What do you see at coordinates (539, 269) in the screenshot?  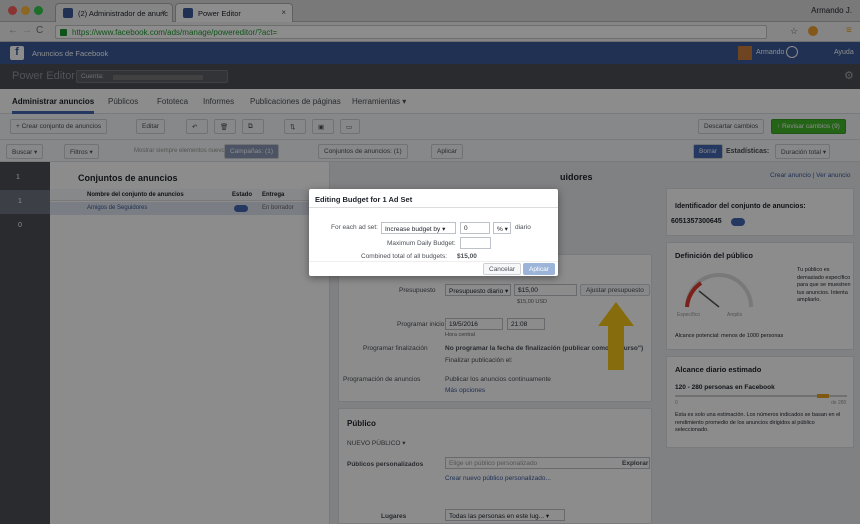 I see `apply-button: Aplicar` at bounding box center [539, 269].